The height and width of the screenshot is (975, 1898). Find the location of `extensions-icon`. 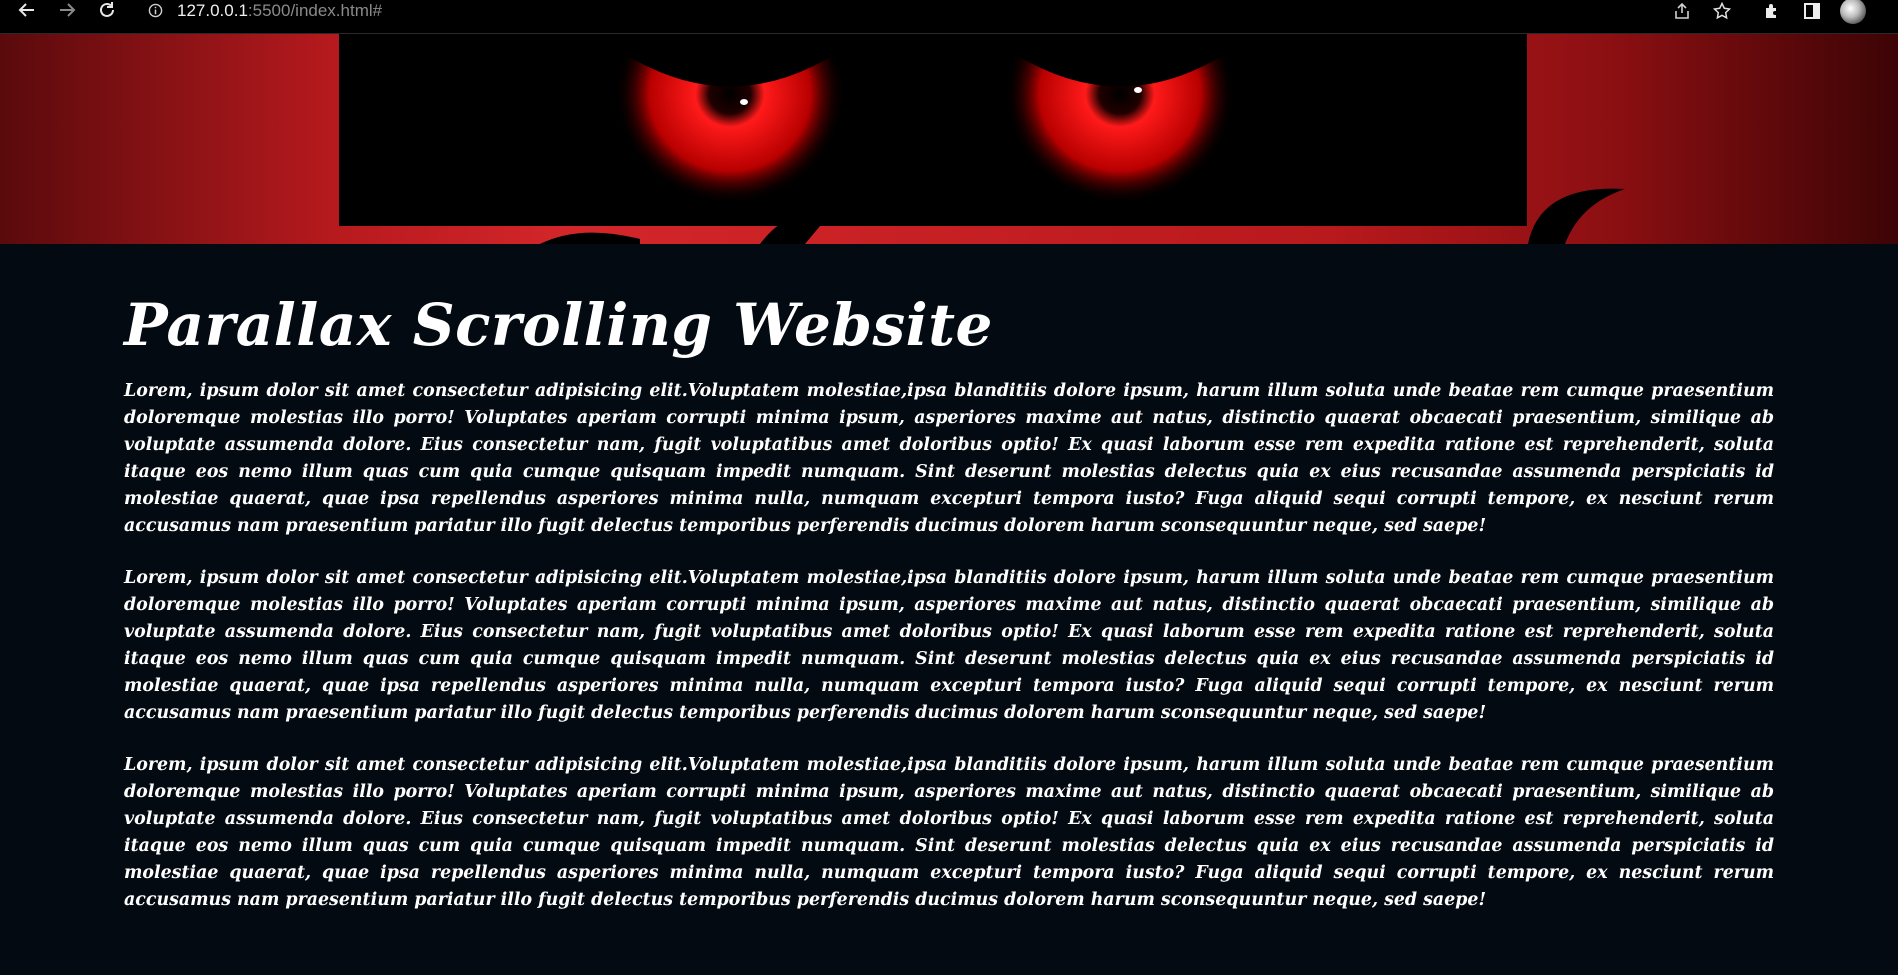

extensions-icon is located at coordinates (1772, 11).